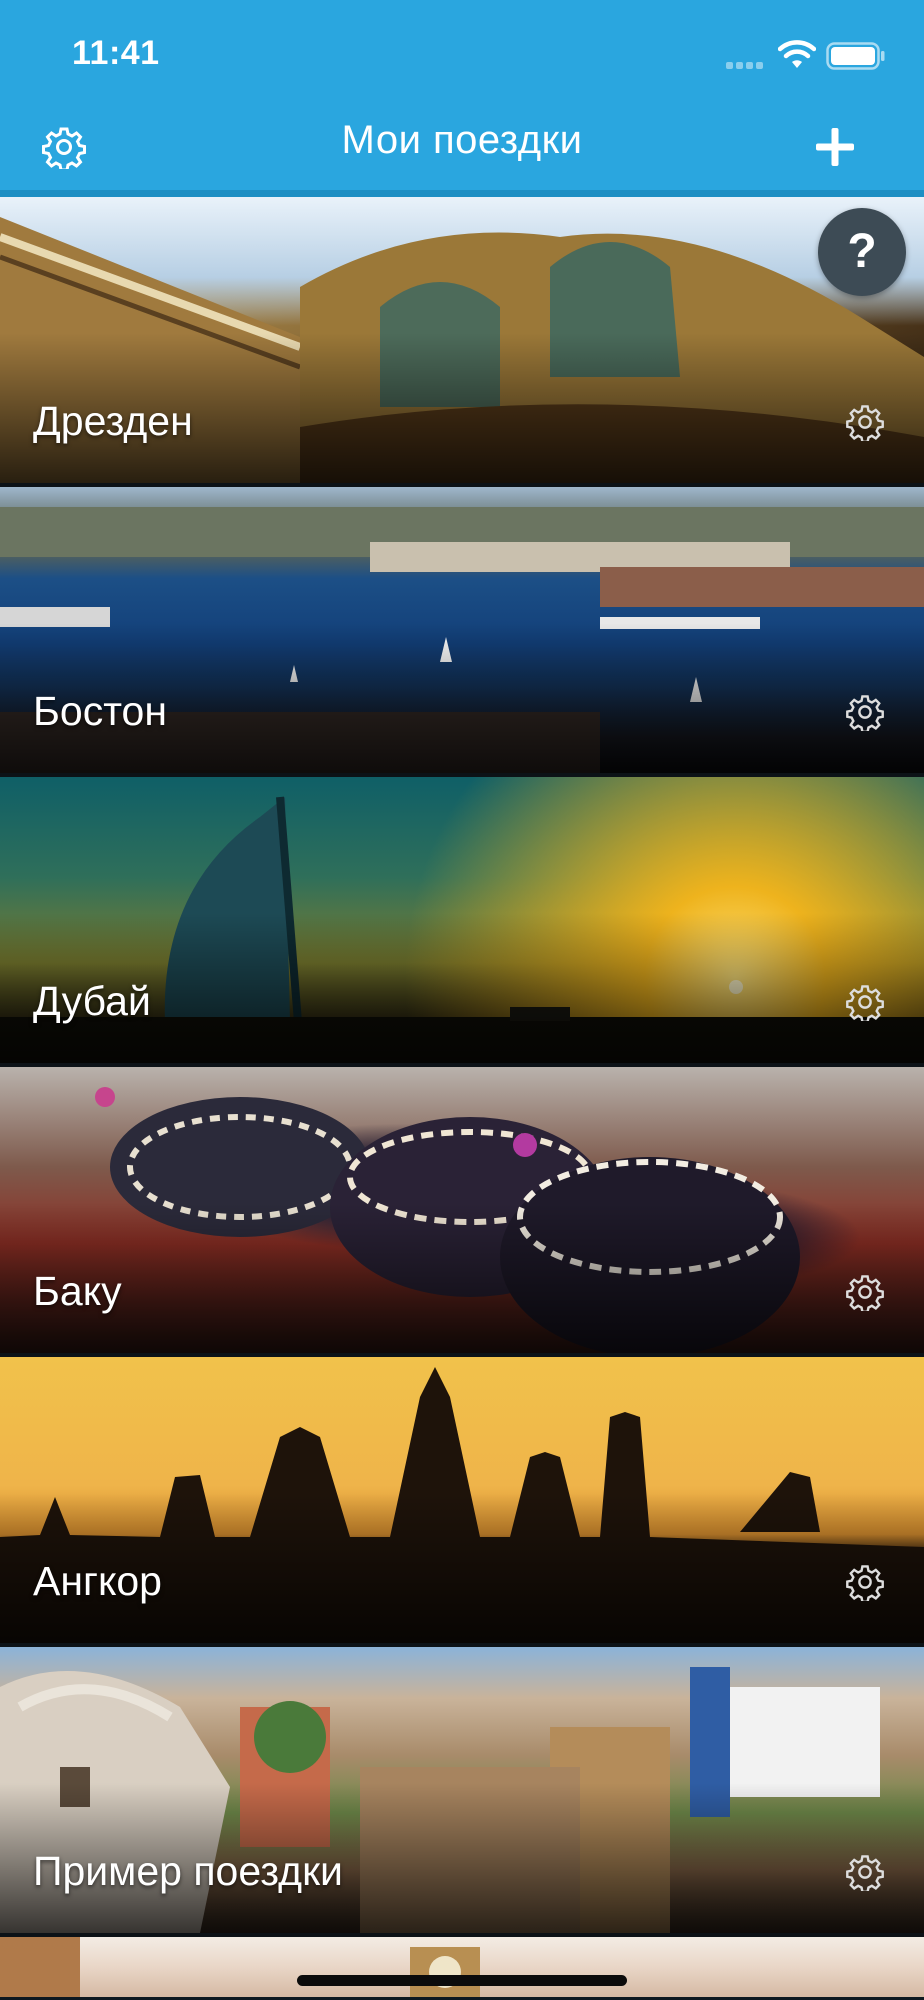 The height and width of the screenshot is (2000, 924). Describe the element at coordinates (462, 920) in the screenshot. I see `trip-card-dubai: Дубай` at that location.